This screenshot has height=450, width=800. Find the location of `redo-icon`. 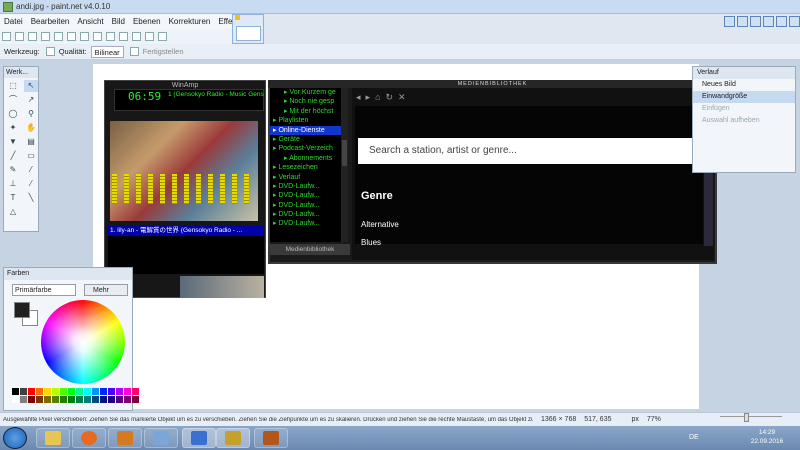

redo-icon is located at coordinates (136, 36).